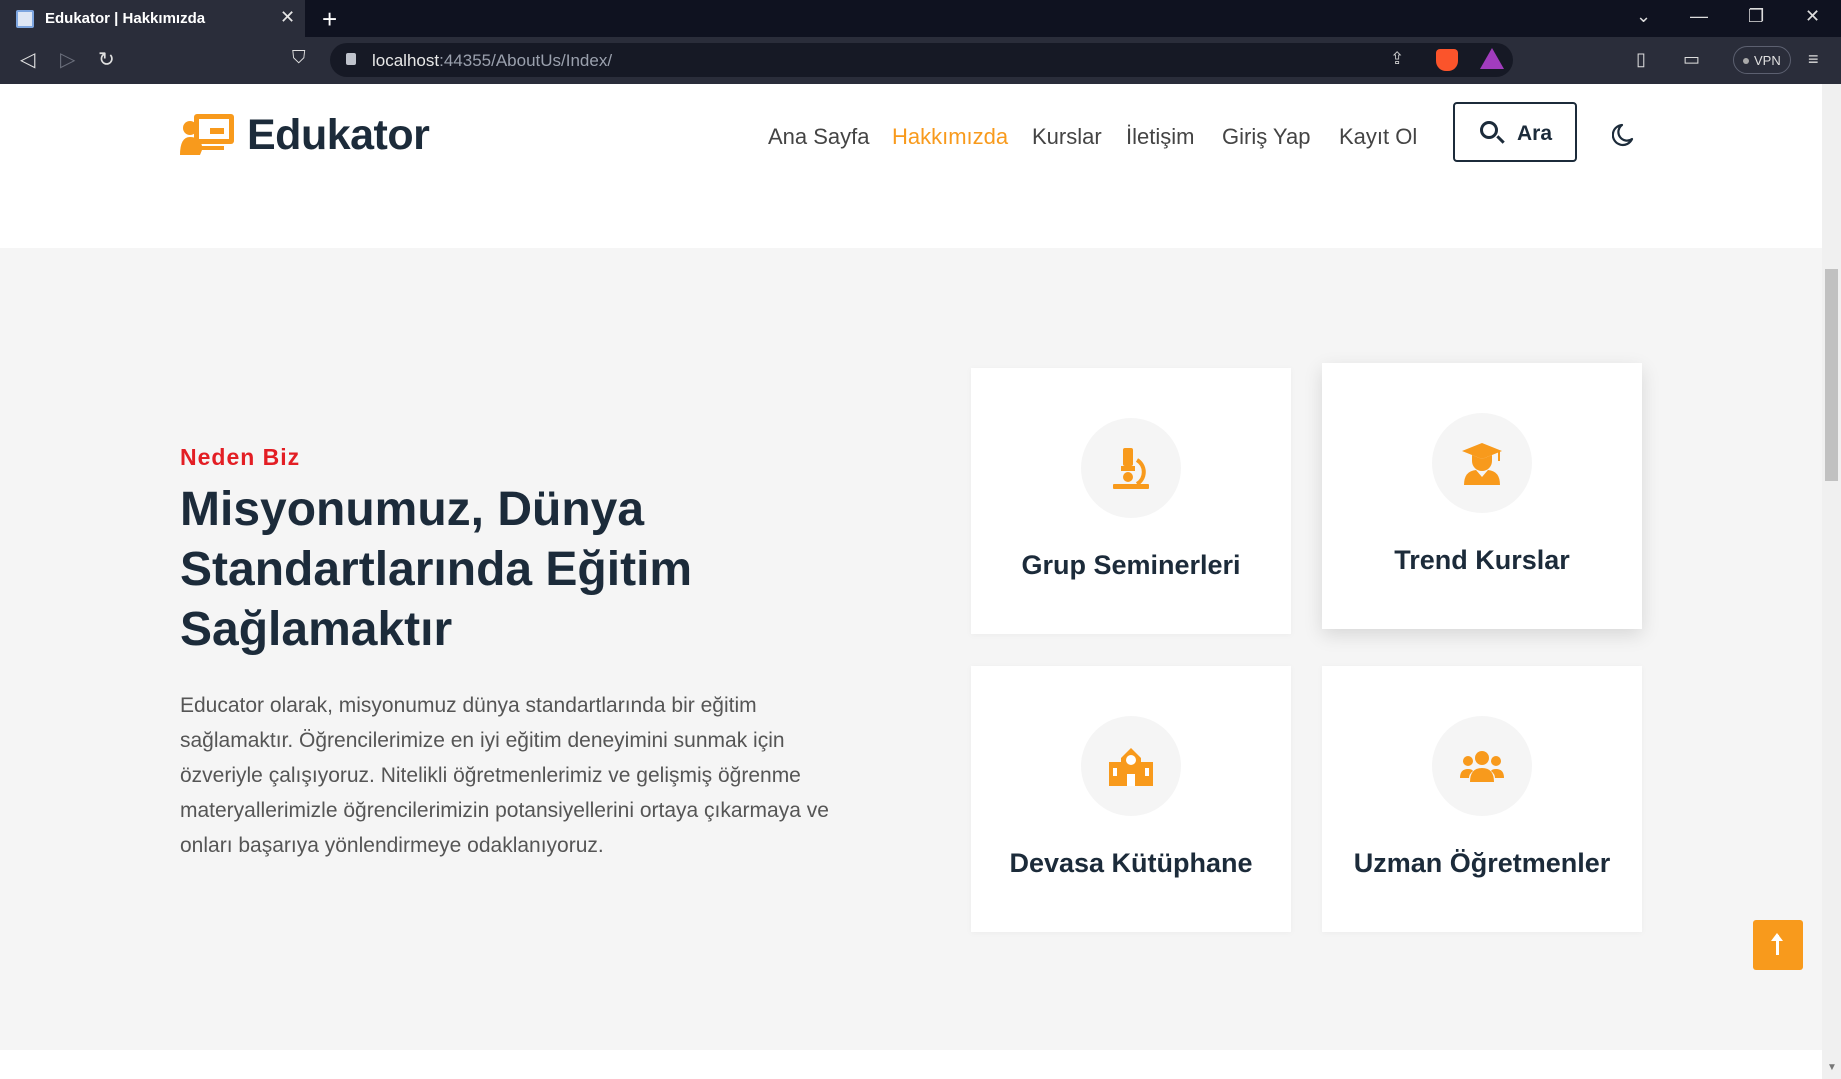 The image size is (1841, 1079). Describe the element at coordinates (1482, 560) in the screenshot. I see `feature-label: Trend Kurslar` at that location.